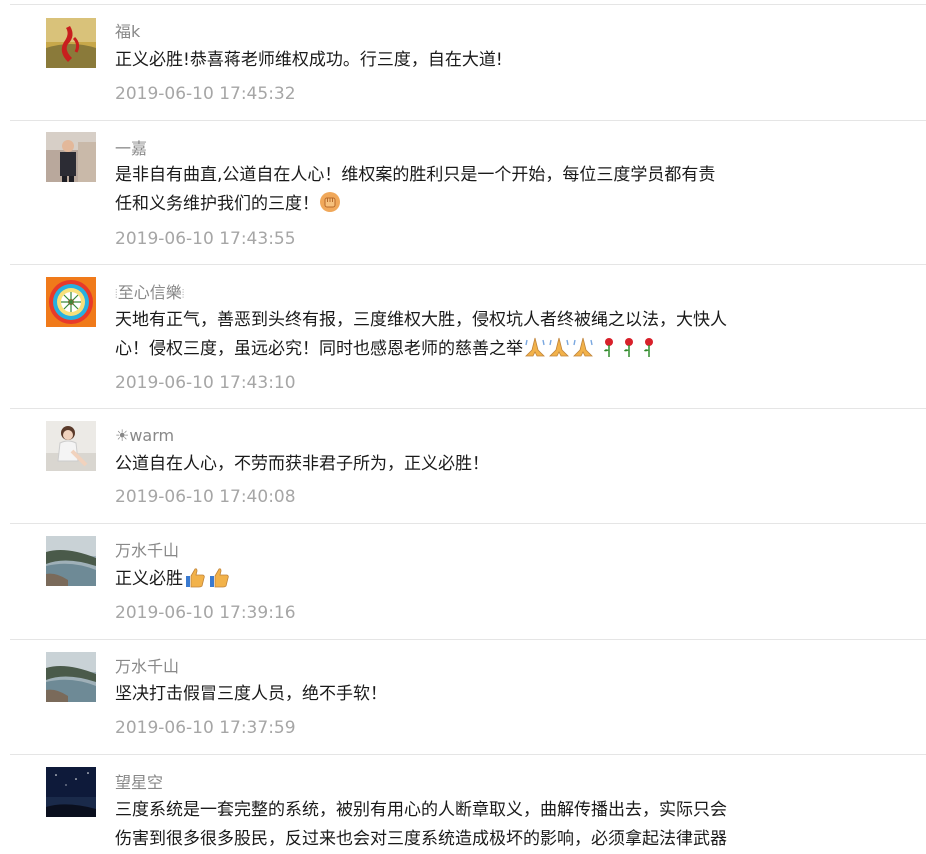 This screenshot has height=854, width=926. Describe the element at coordinates (217, 204) in the screenshot. I see `comment-text-fragment: 任和义务维护我们的三度！` at that location.